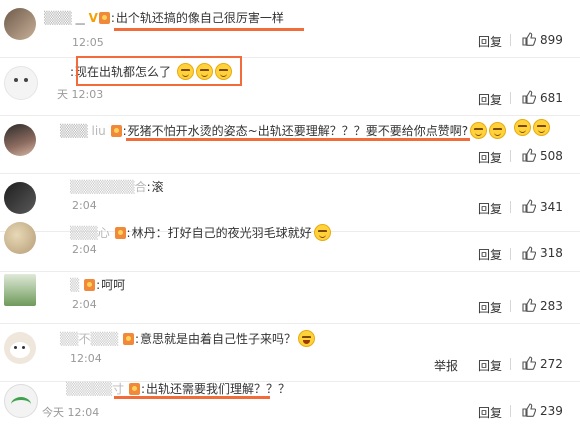 The width and height of the screenshot is (580, 434). I want to click on comment-text: 现在出轨都怎么了, so click(123, 72).